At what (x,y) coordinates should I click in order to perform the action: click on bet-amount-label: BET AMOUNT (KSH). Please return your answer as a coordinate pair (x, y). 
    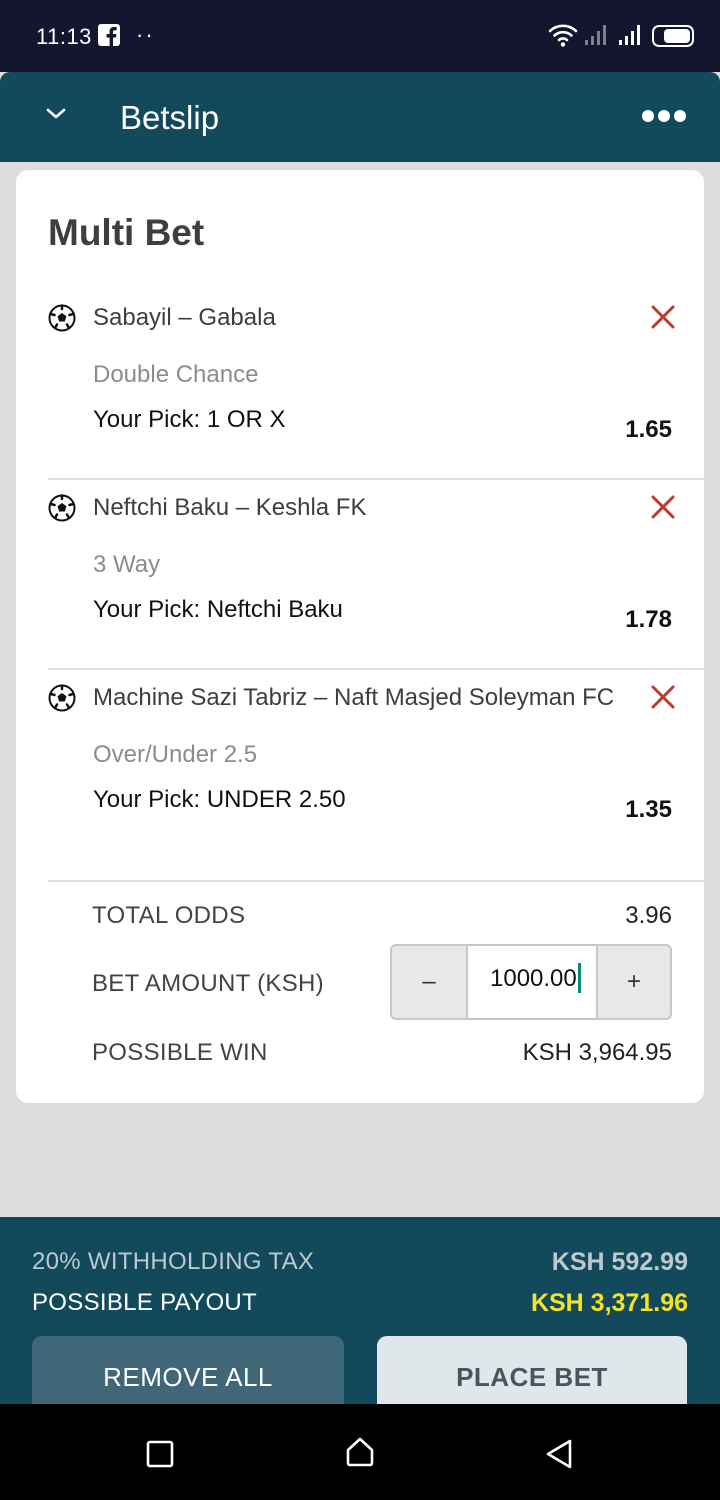
    Looking at the image, I should click on (208, 983).